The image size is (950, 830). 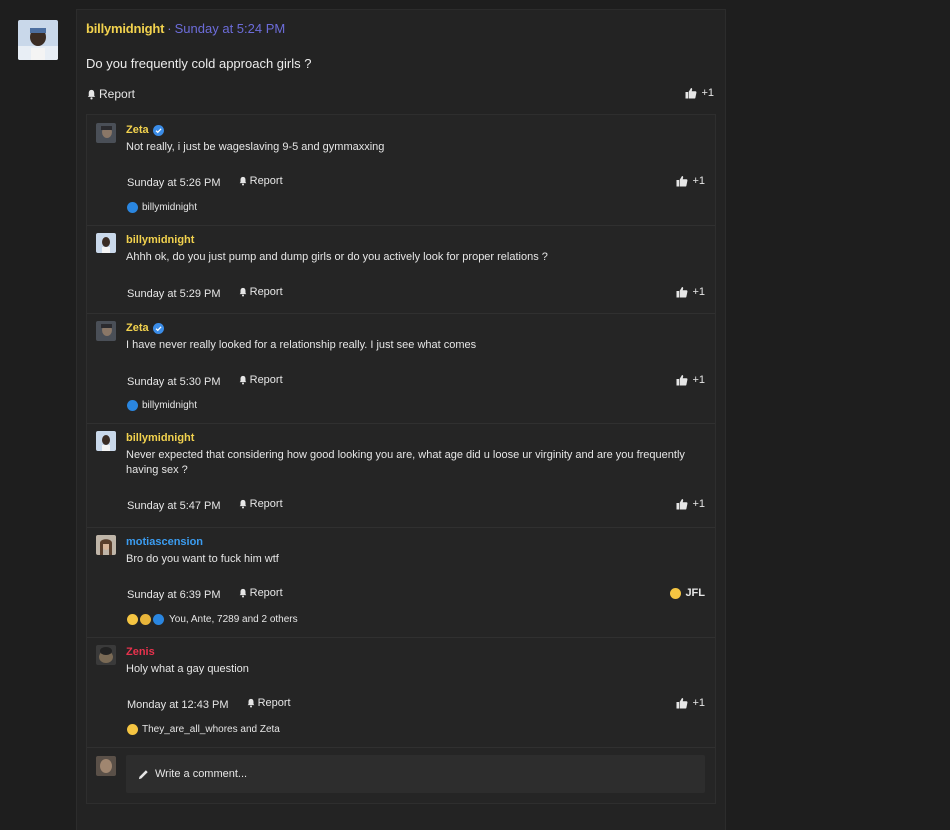 I want to click on comment-author: motiascension, so click(x=164, y=542).